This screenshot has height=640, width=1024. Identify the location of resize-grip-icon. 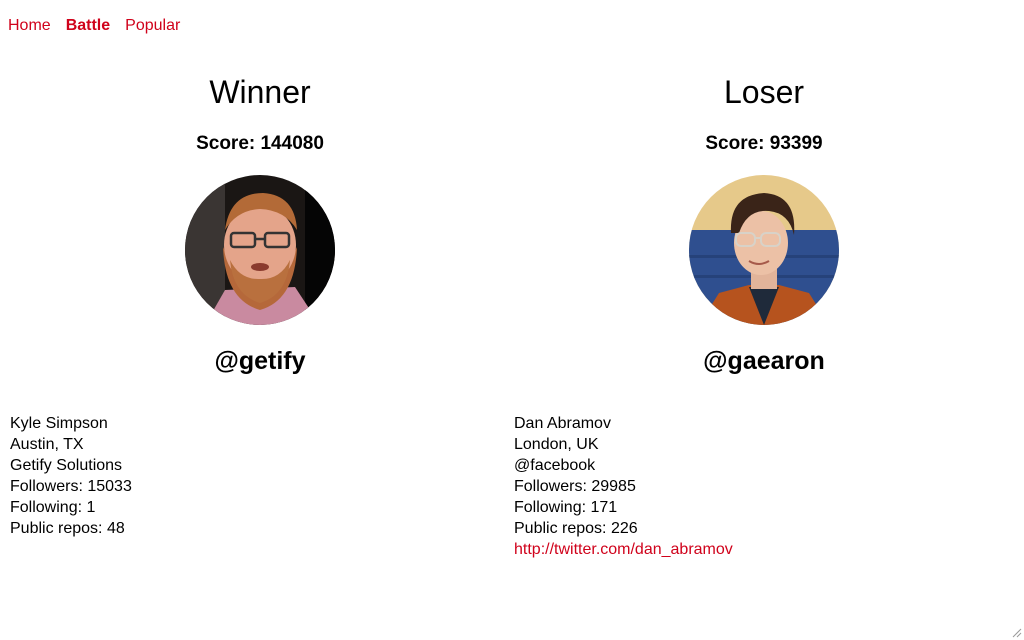
(1016, 632).